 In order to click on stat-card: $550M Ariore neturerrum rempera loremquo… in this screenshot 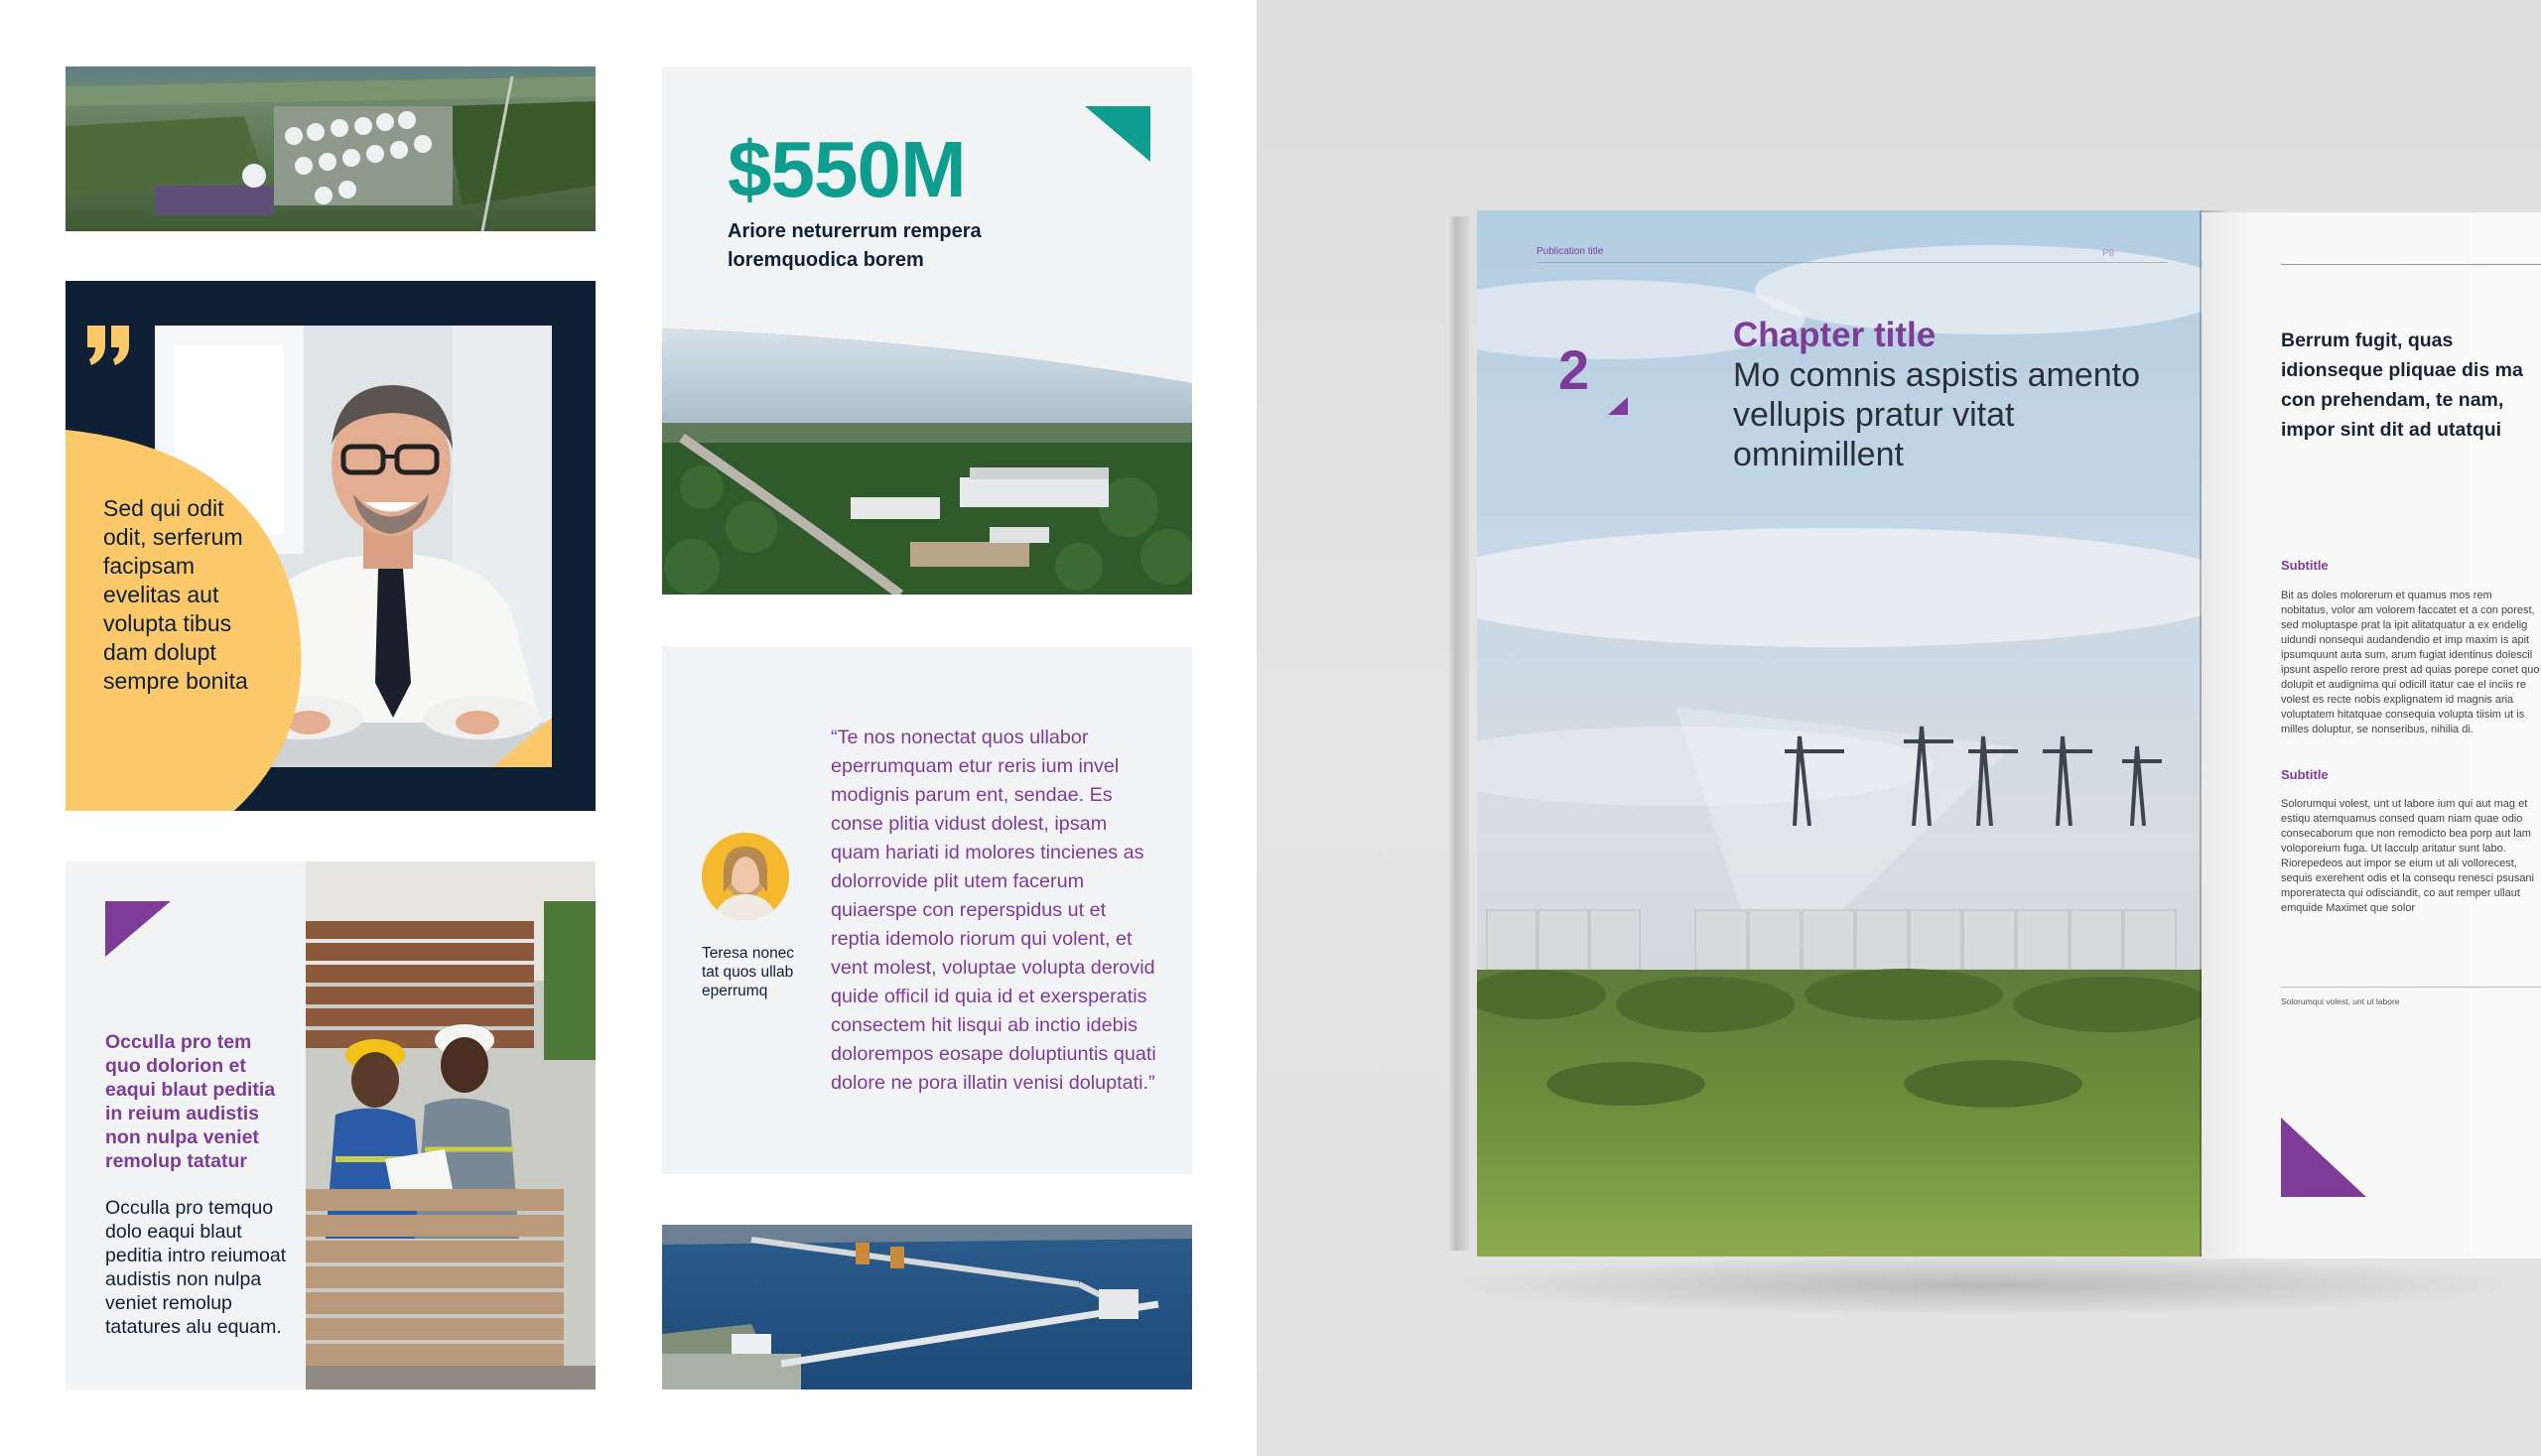, I will do `click(927, 330)`.